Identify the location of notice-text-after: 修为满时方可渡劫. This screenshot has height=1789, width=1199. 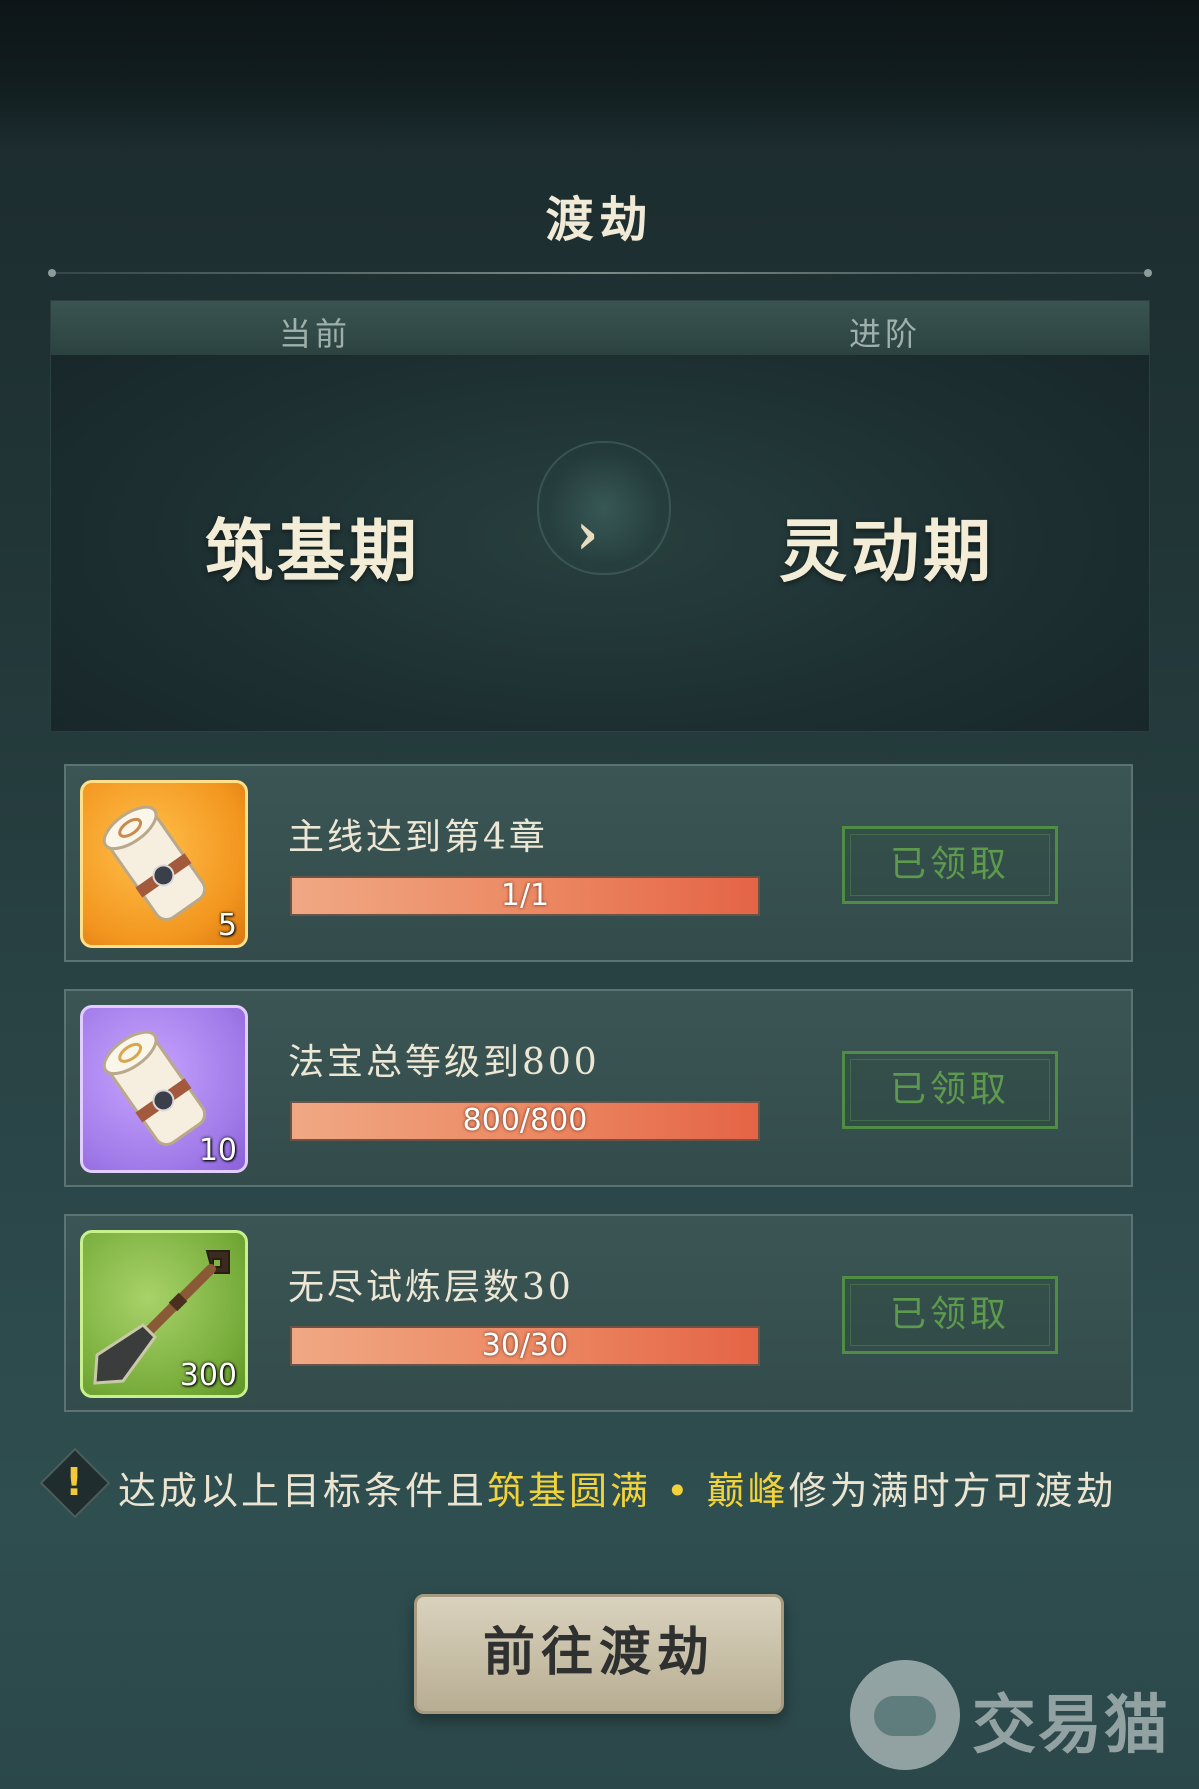
(952, 1491).